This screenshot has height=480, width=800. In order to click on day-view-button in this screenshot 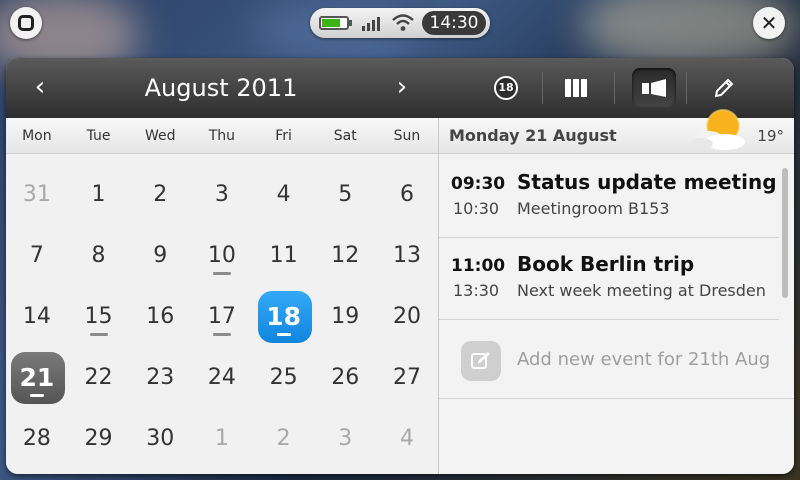, I will do `click(654, 88)`.